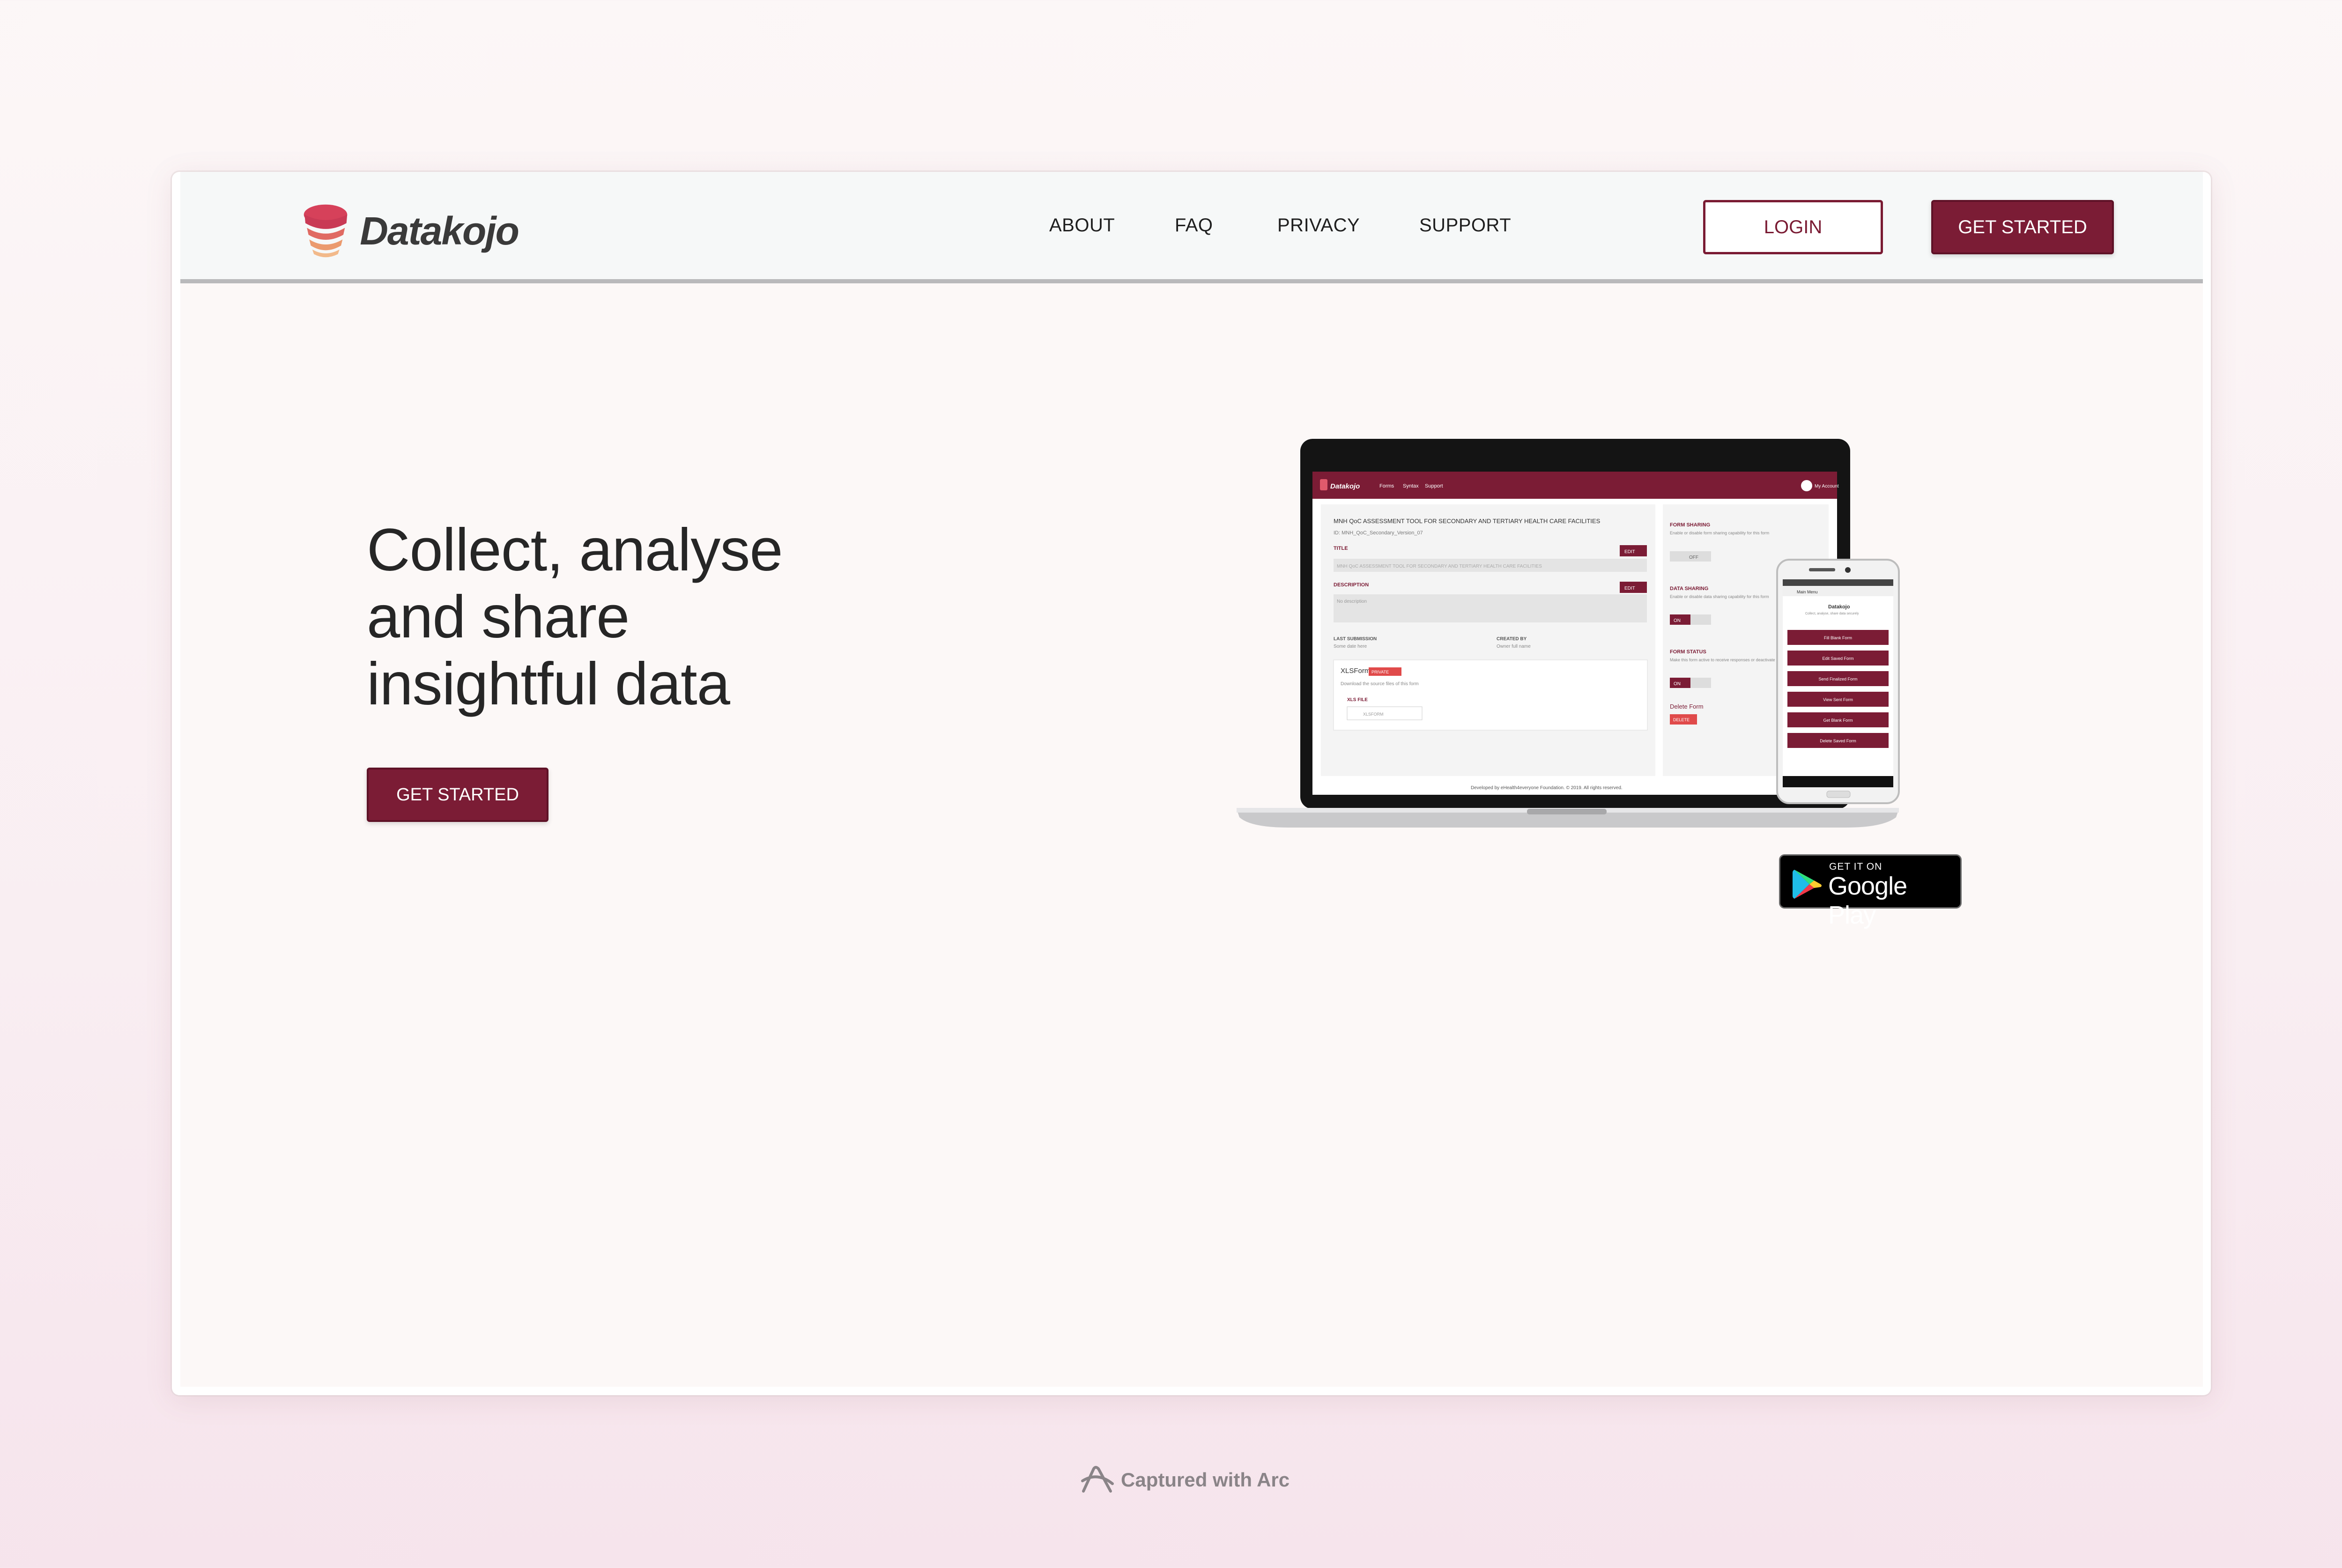 Image resolution: width=2342 pixels, height=1568 pixels. What do you see at coordinates (1378, 533) in the screenshot?
I see `form-id: ID: MNH_QoC_Secondary_Version_07` at bounding box center [1378, 533].